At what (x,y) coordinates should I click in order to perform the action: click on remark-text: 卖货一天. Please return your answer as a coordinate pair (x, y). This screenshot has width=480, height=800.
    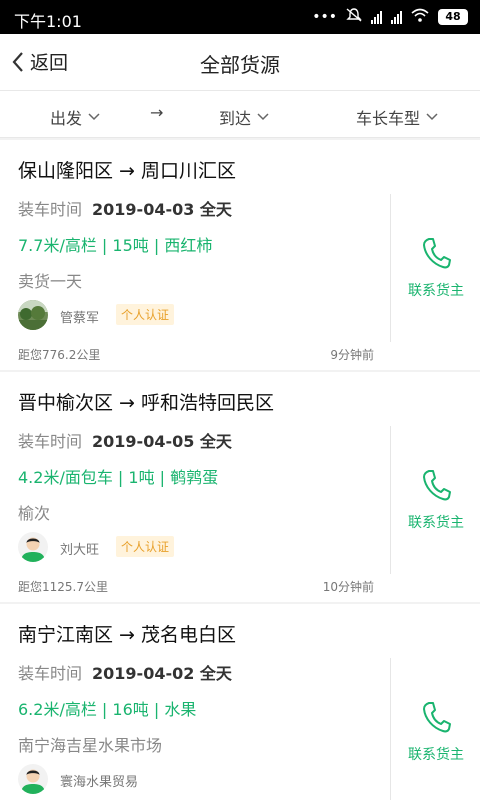
    Looking at the image, I should click on (50, 281).